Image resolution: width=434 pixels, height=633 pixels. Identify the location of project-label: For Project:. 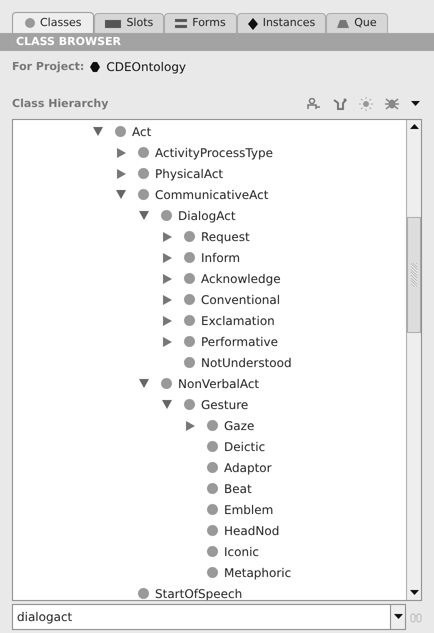
(48, 66).